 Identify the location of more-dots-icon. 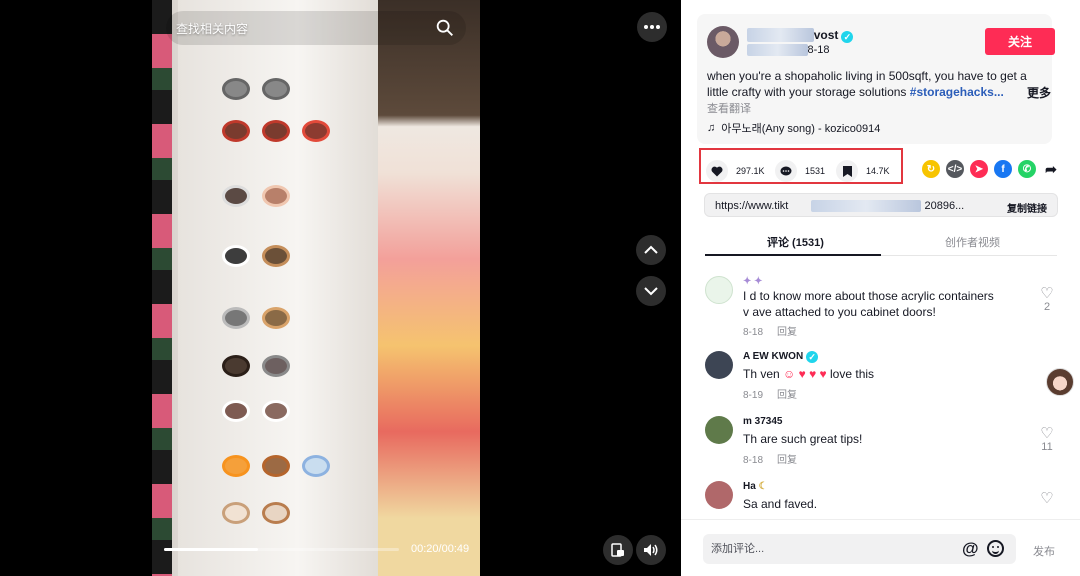
(652, 27).